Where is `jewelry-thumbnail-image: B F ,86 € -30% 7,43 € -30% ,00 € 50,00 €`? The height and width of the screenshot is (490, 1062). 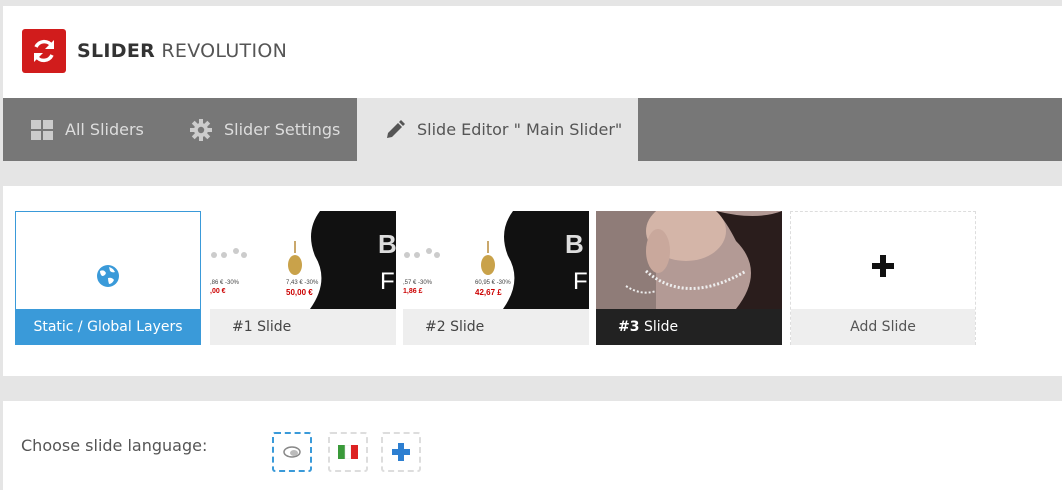 jewelry-thumbnail-image: B F ,86 € -30% 7,43 € -30% ,00 € 50,00 € is located at coordinates (303, 260).